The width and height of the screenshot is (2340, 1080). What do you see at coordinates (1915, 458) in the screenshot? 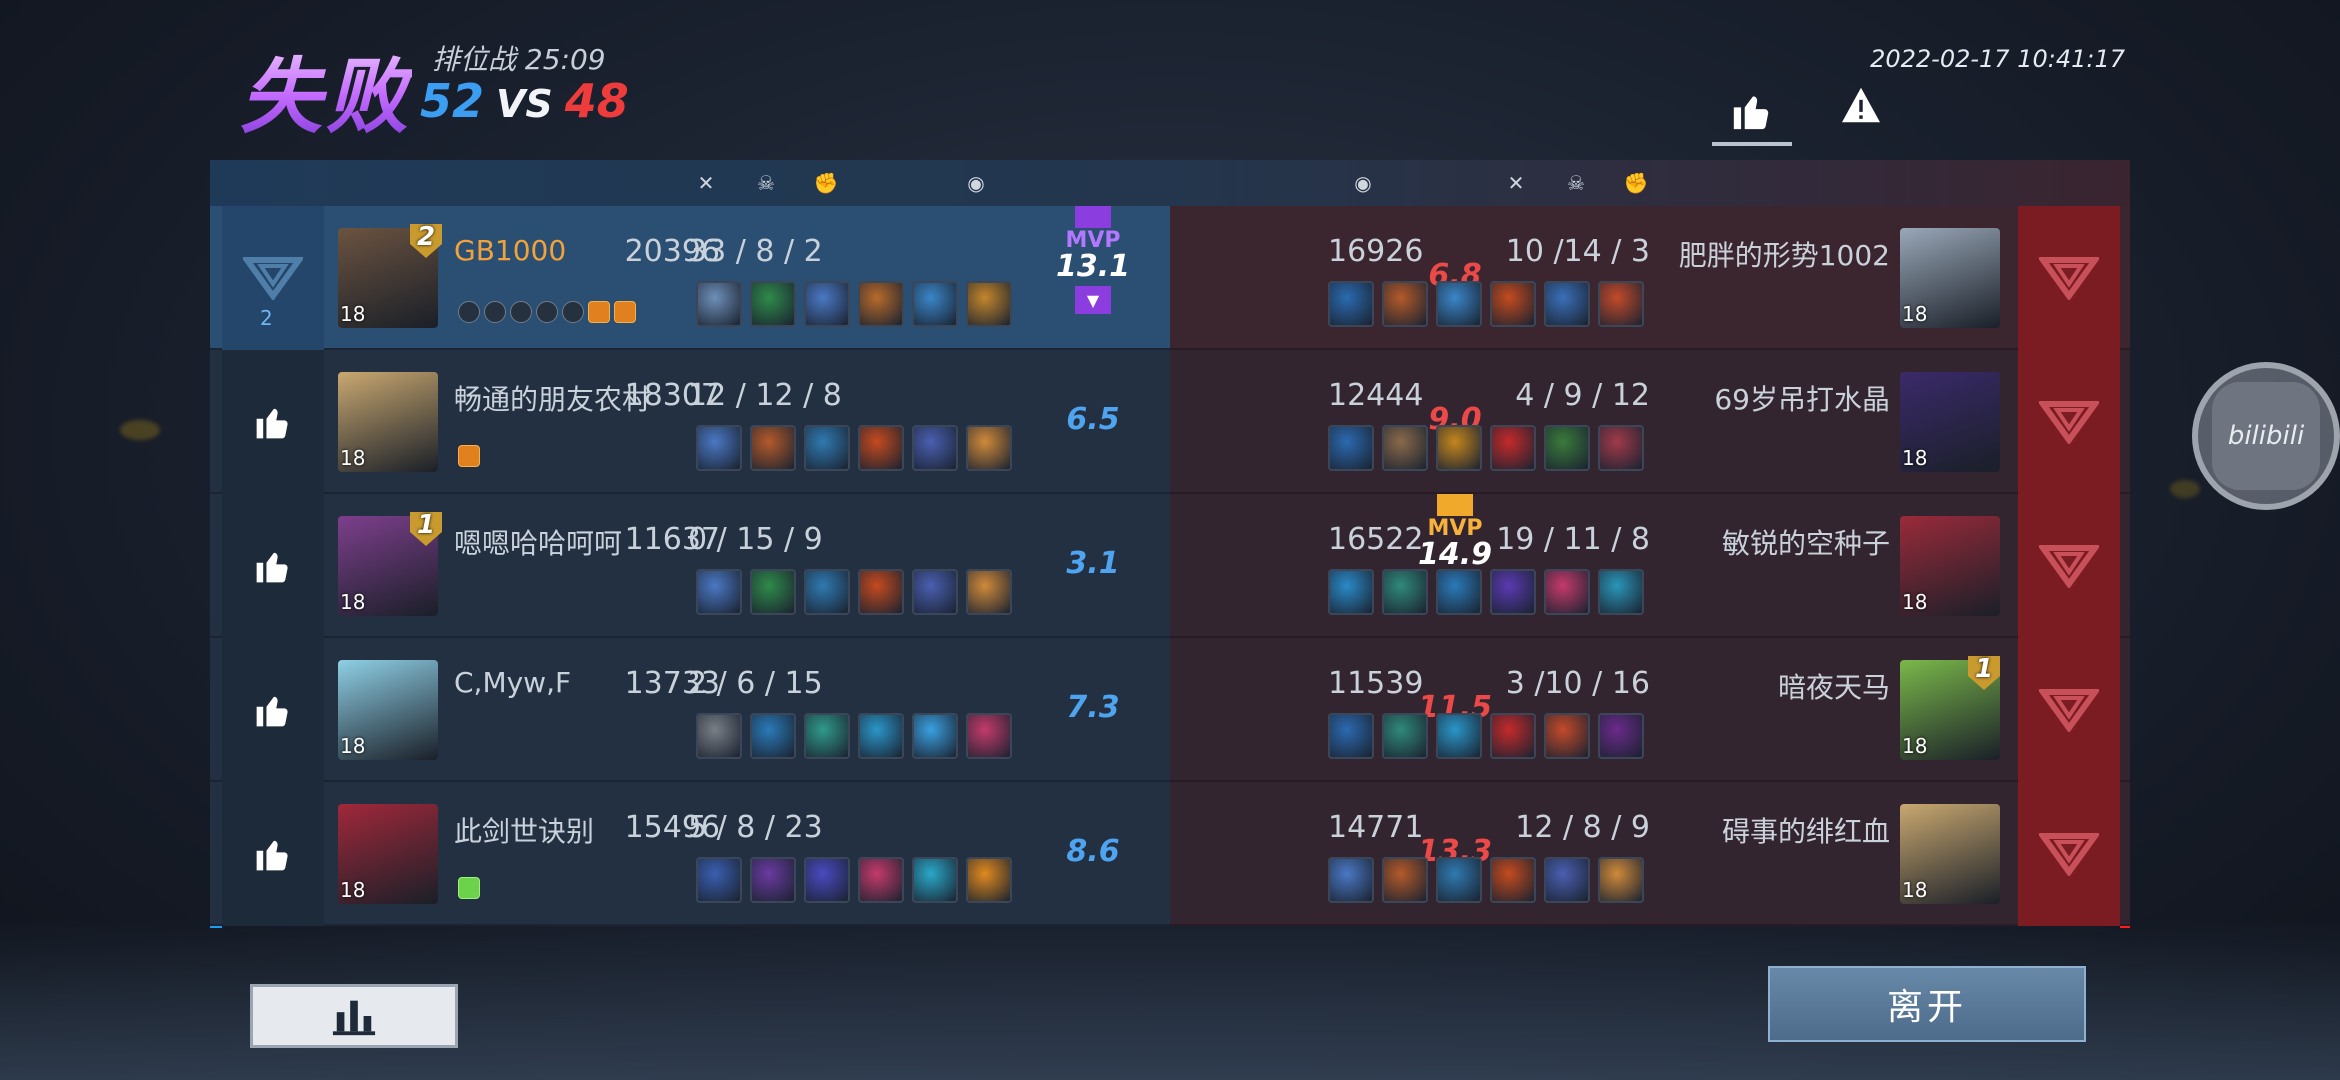
I see `hero-level: 18` at bounding box center [1915, 458].